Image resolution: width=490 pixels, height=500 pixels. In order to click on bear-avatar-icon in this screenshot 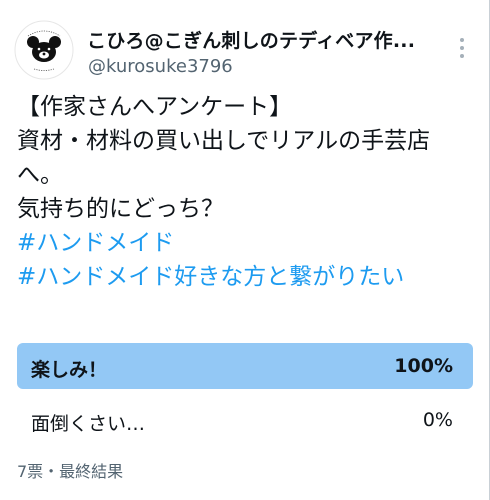, I will do `click(44, 50)`.